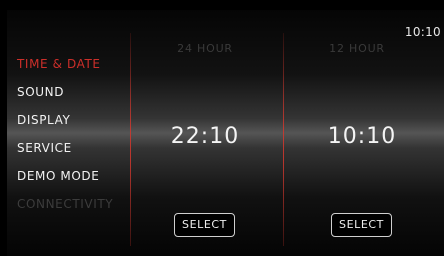 The height and width of the screenshot is (256, 444). Describe the element at coordinates (422, 32) in the screenshot. I see `status-clock: 10:10` at that location.